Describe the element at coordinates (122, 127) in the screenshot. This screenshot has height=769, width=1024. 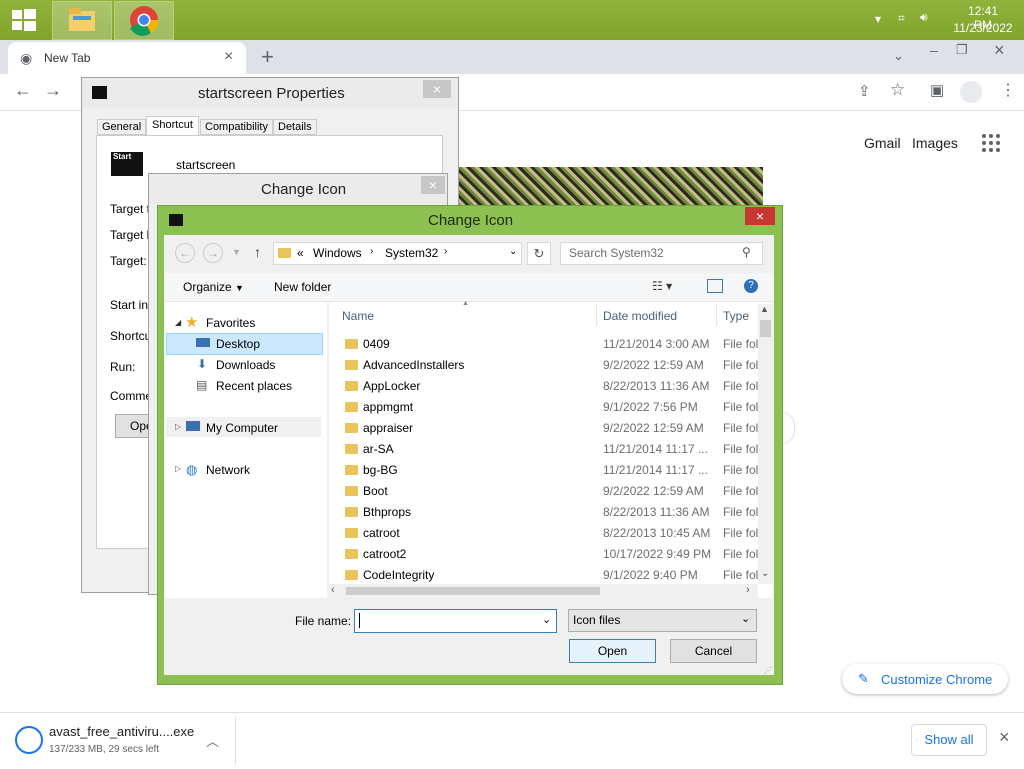
I see `tab-general: General` at that location.